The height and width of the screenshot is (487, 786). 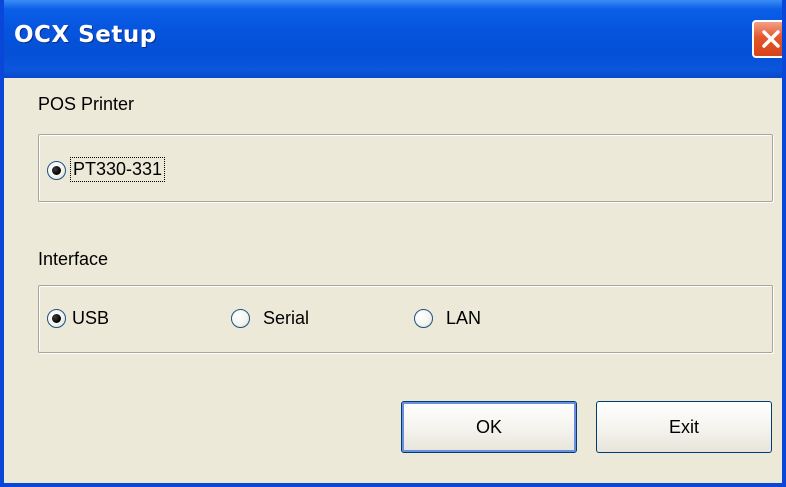 I want to click on radio-label-lan: LAN, so click(x=463, y=318).